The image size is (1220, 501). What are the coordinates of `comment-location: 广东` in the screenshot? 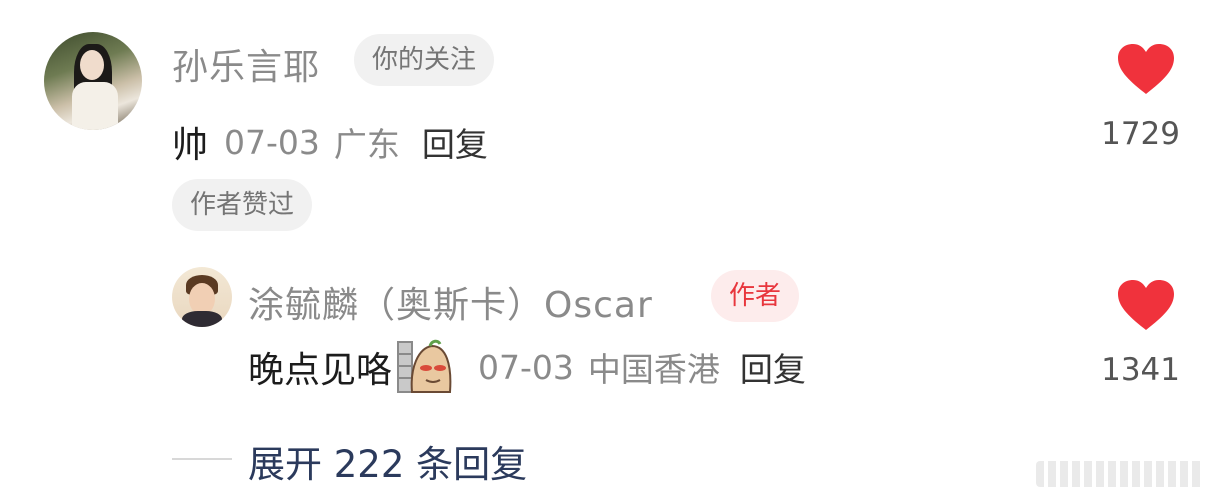 It's located at (366, 144).